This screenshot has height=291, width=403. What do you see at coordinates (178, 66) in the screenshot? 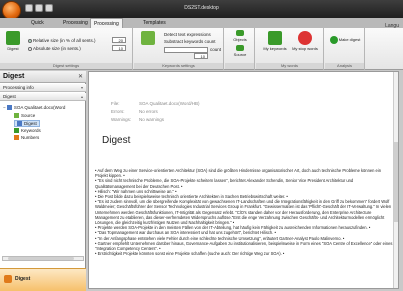
I see `keywords-settings-group-label: Keywords settings` at bounding box center [178, 66].